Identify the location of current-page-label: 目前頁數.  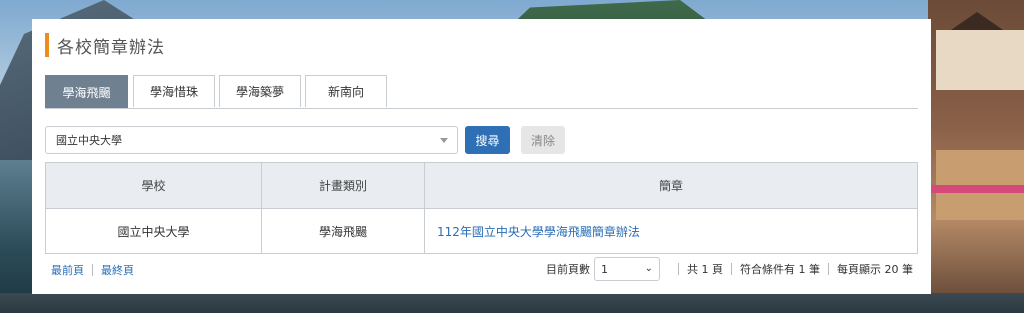
(568, 269).